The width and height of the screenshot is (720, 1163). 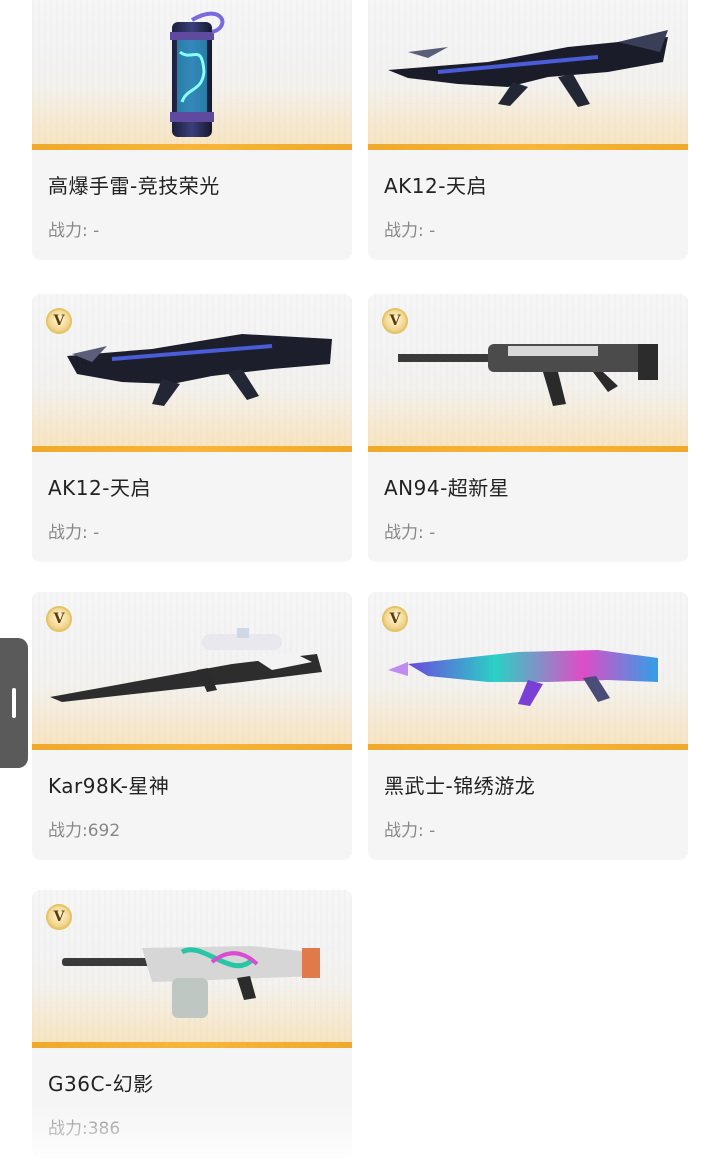 I want to click on weapon-card: V 黑武士-锦绣游龙 战力: -, so click(x=528, y=726).